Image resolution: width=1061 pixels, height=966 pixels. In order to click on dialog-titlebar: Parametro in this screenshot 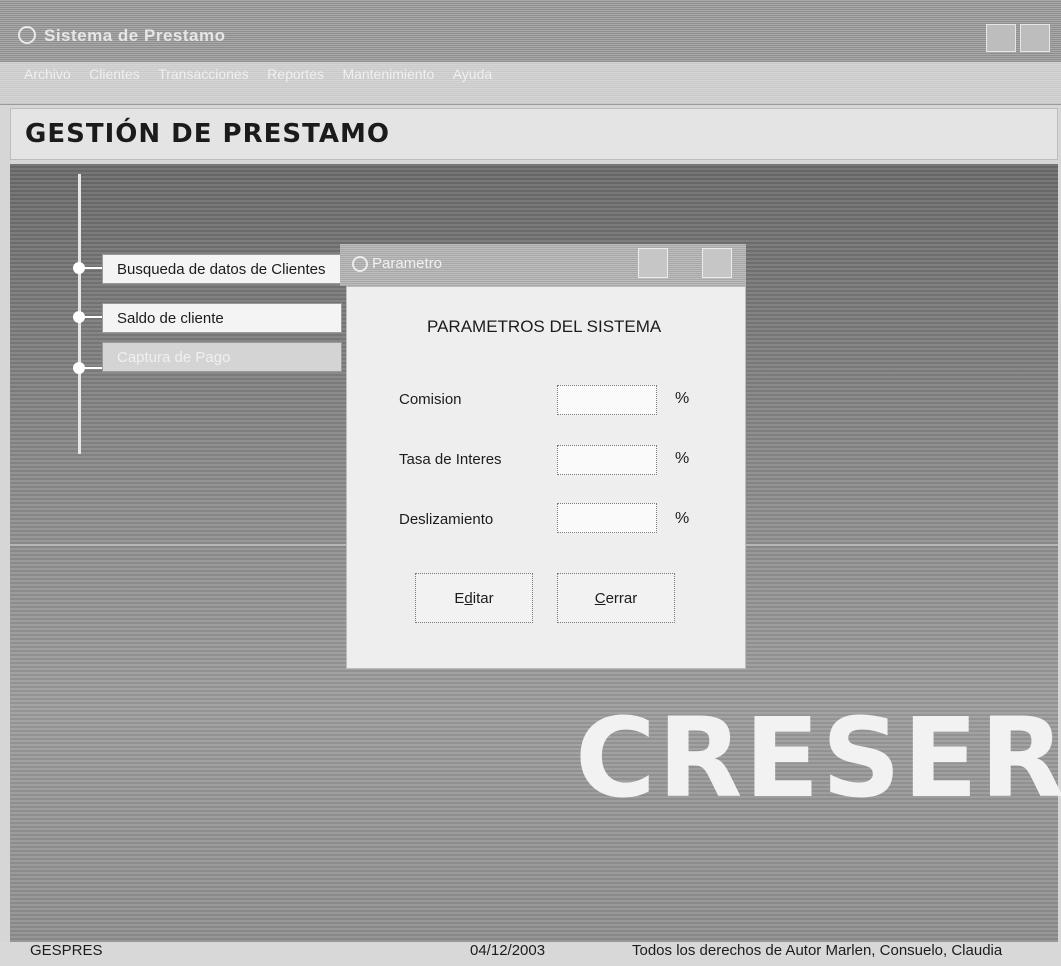, I will do `click(543, 265)`.